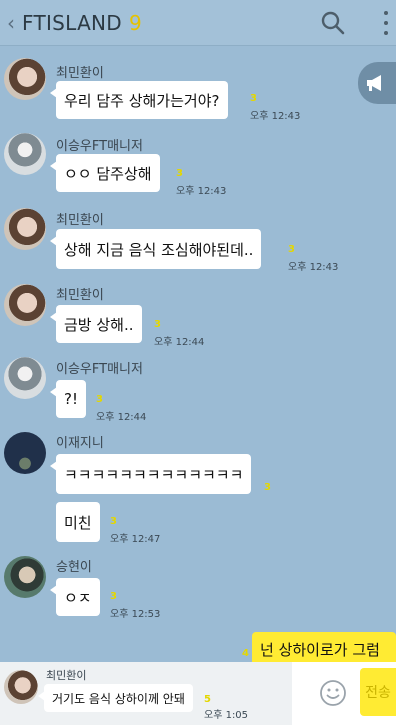 The image size is (396, 725). I want to click on message-bubble: ㅋㅋㅋㅋㅋㅋㅋㅋㅋㅋㅋㅋㅋ, so click(150, 474).